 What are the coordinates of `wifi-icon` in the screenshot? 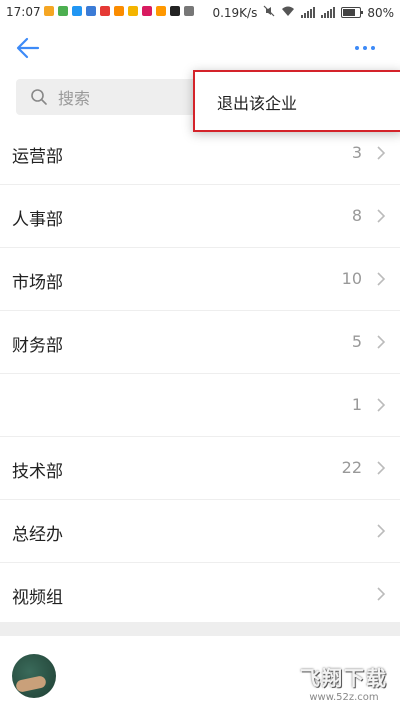 It's located at (288, 13).